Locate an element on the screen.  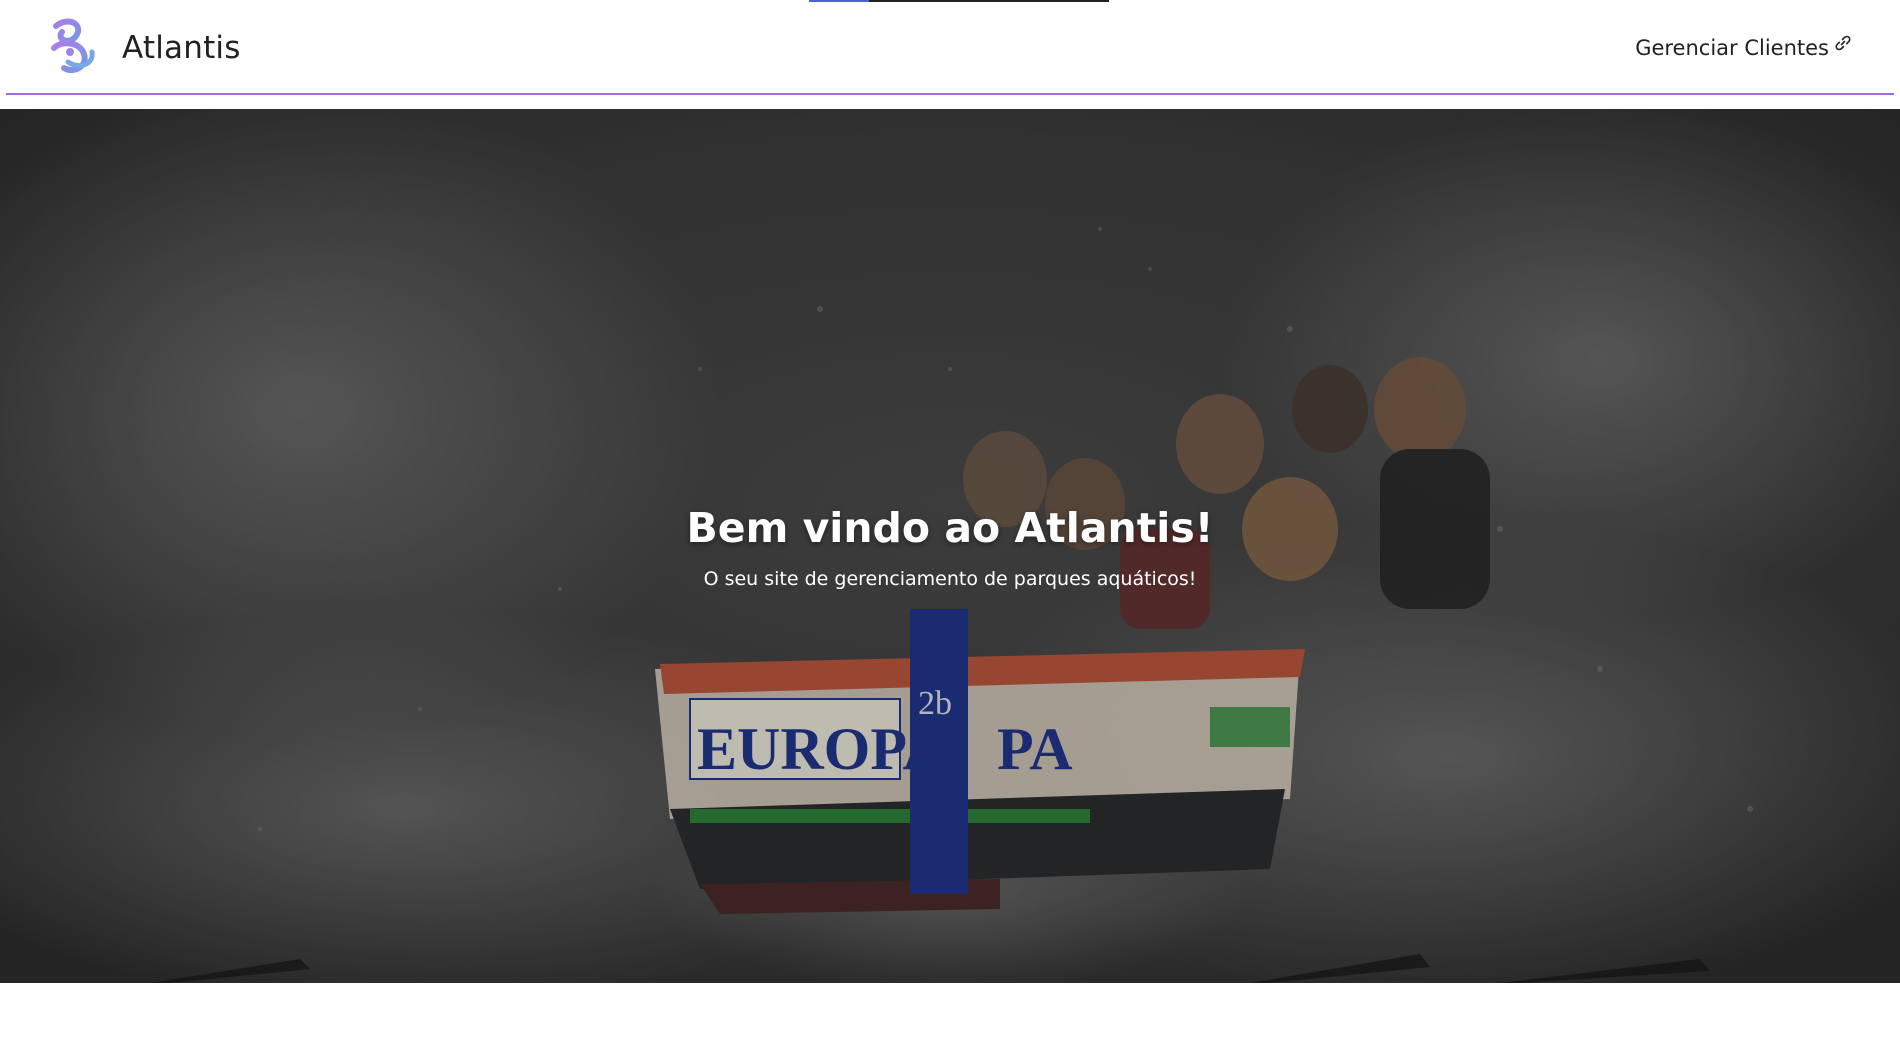
atlantis-logo-icon is located at coordinates (73, 46).